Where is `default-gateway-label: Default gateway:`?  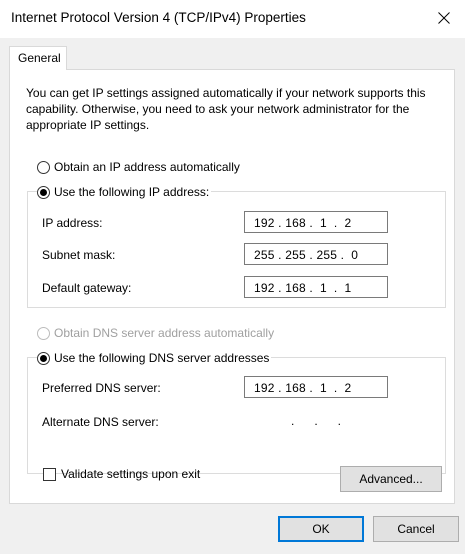
default-gateway-label: Default gateway: is located at coordinates (87, 288).